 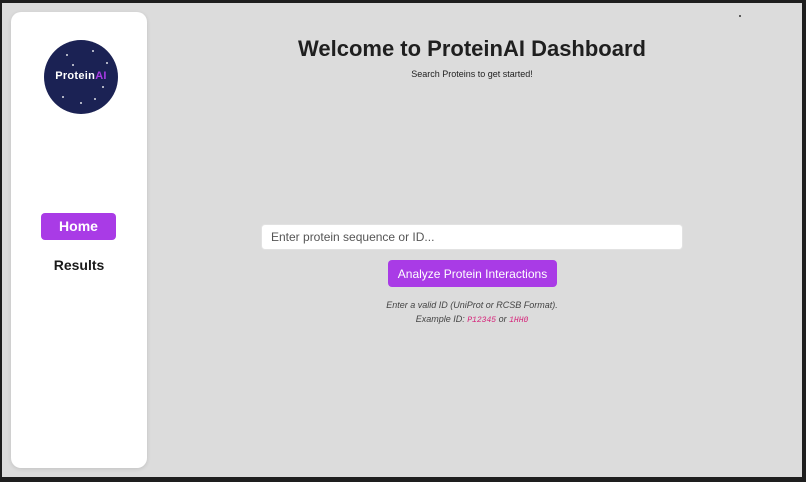 I want to click on hint-line-2: Example ID: P12345 or 1HH0, so click(x=472, y=320).